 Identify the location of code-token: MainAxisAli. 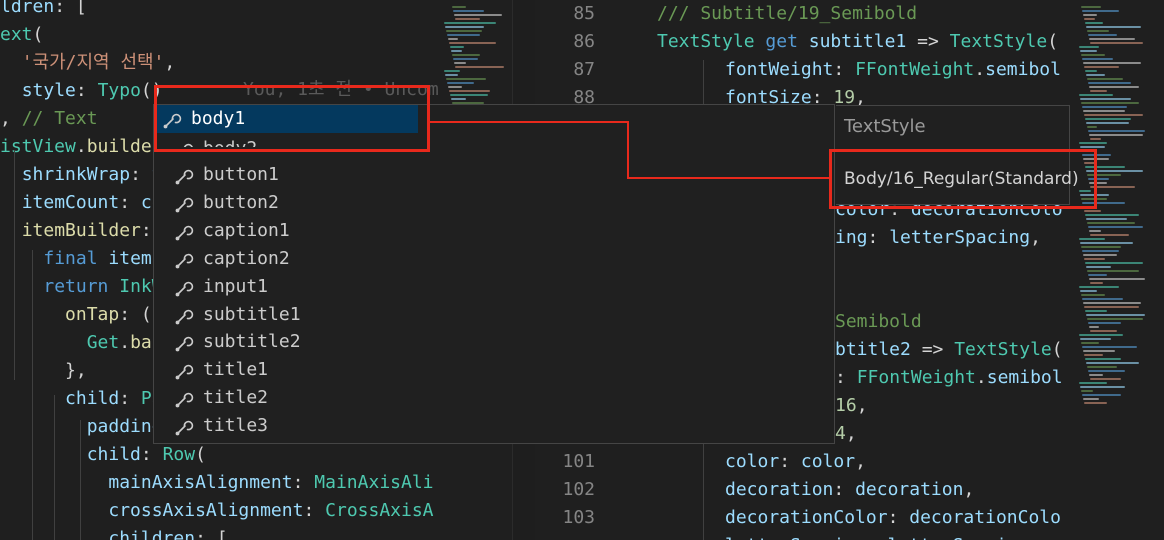
(374, 482).